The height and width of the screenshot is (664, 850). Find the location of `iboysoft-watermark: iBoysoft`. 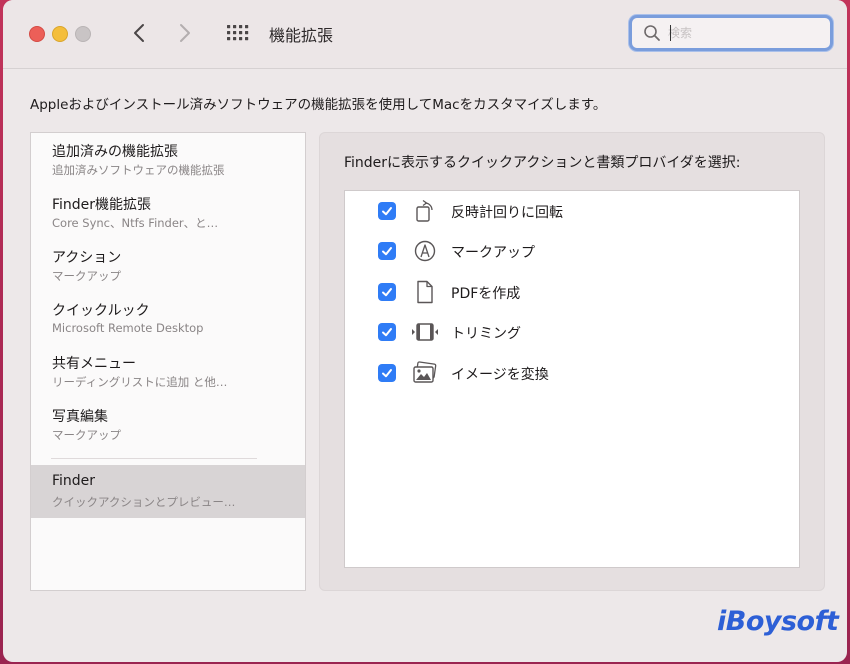

iboysoft-watermark: iBoysoft is located at coordinates (778, 621).